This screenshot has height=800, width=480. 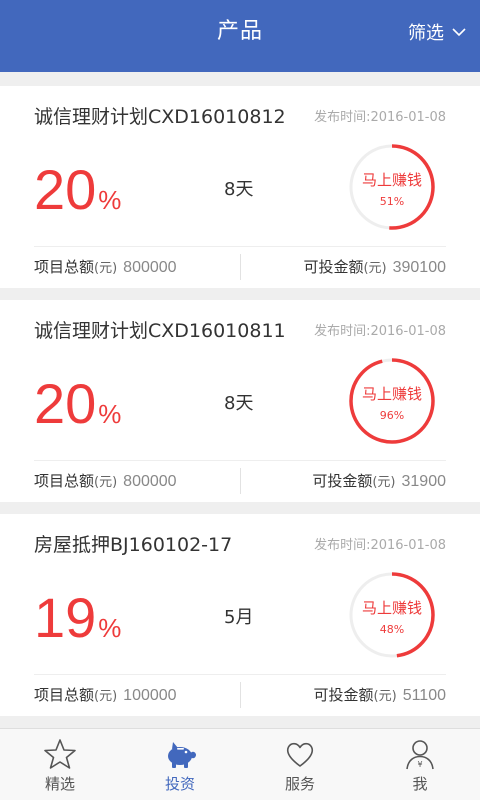 I want to click on filter-button: 筛选, so click(x=437, y=32).